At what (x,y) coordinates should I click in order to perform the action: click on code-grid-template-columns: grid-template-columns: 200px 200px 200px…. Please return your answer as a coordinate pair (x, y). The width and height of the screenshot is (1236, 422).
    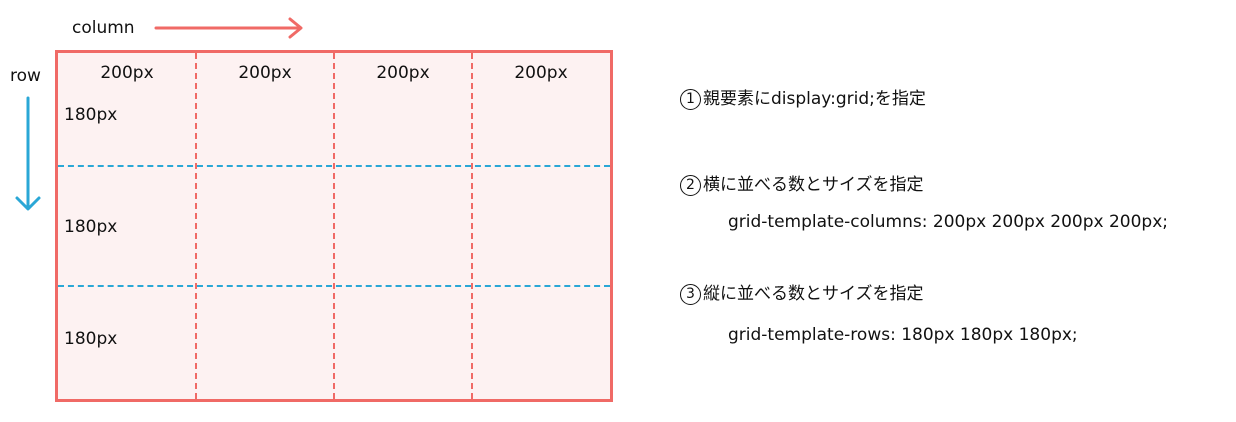
    Looking at the image, I should click on (948, 222).